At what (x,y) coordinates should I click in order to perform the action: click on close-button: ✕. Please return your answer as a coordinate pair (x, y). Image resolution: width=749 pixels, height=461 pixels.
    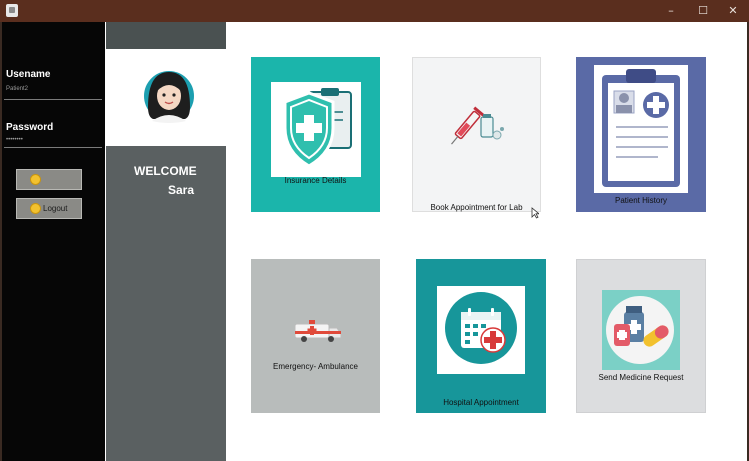
    Looking at the image, I should click on (733, 11).